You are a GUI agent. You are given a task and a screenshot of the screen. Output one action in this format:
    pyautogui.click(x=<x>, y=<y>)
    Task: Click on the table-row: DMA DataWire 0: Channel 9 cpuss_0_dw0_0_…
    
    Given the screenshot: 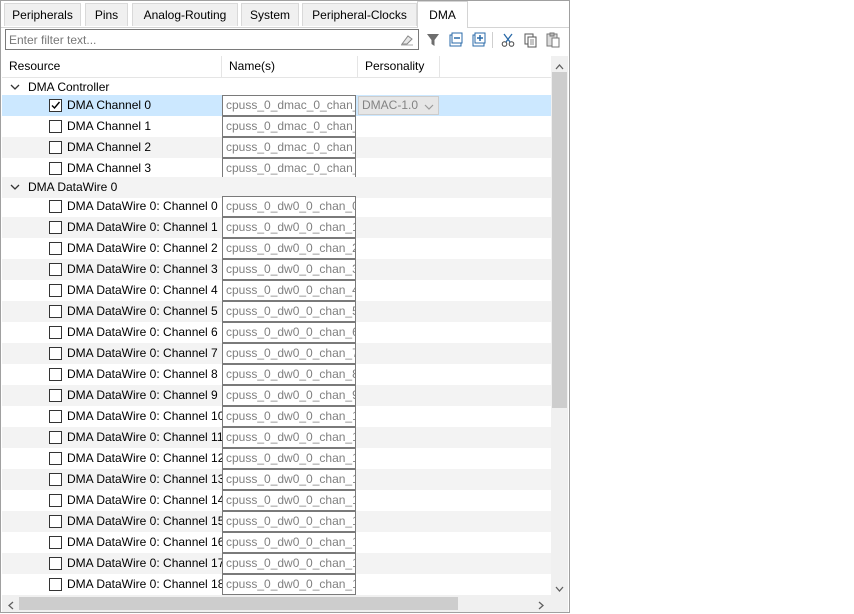 What is the action you would take?
    pyautogui.click(x=276, y=395)
    